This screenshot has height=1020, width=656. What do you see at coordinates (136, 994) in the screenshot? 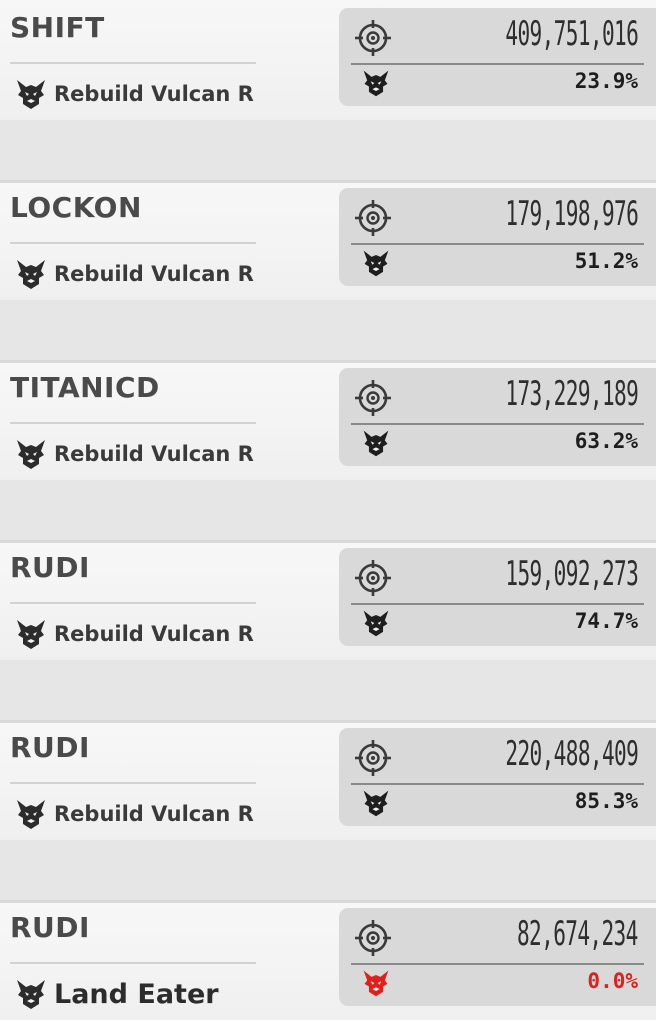
I see `boss-name: Land Eater` at bounding box center [136, 994].